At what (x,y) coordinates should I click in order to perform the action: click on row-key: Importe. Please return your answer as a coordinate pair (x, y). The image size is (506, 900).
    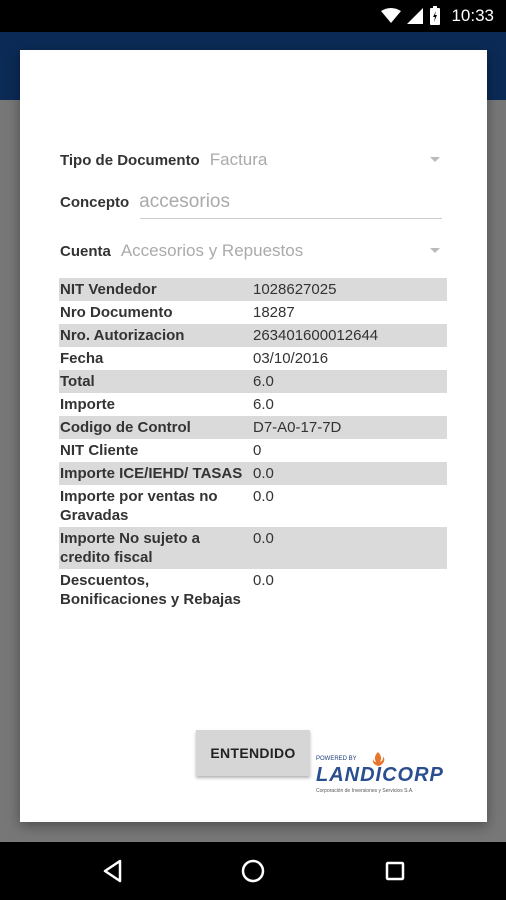
    Looking at the image, I should click on (88, 404).